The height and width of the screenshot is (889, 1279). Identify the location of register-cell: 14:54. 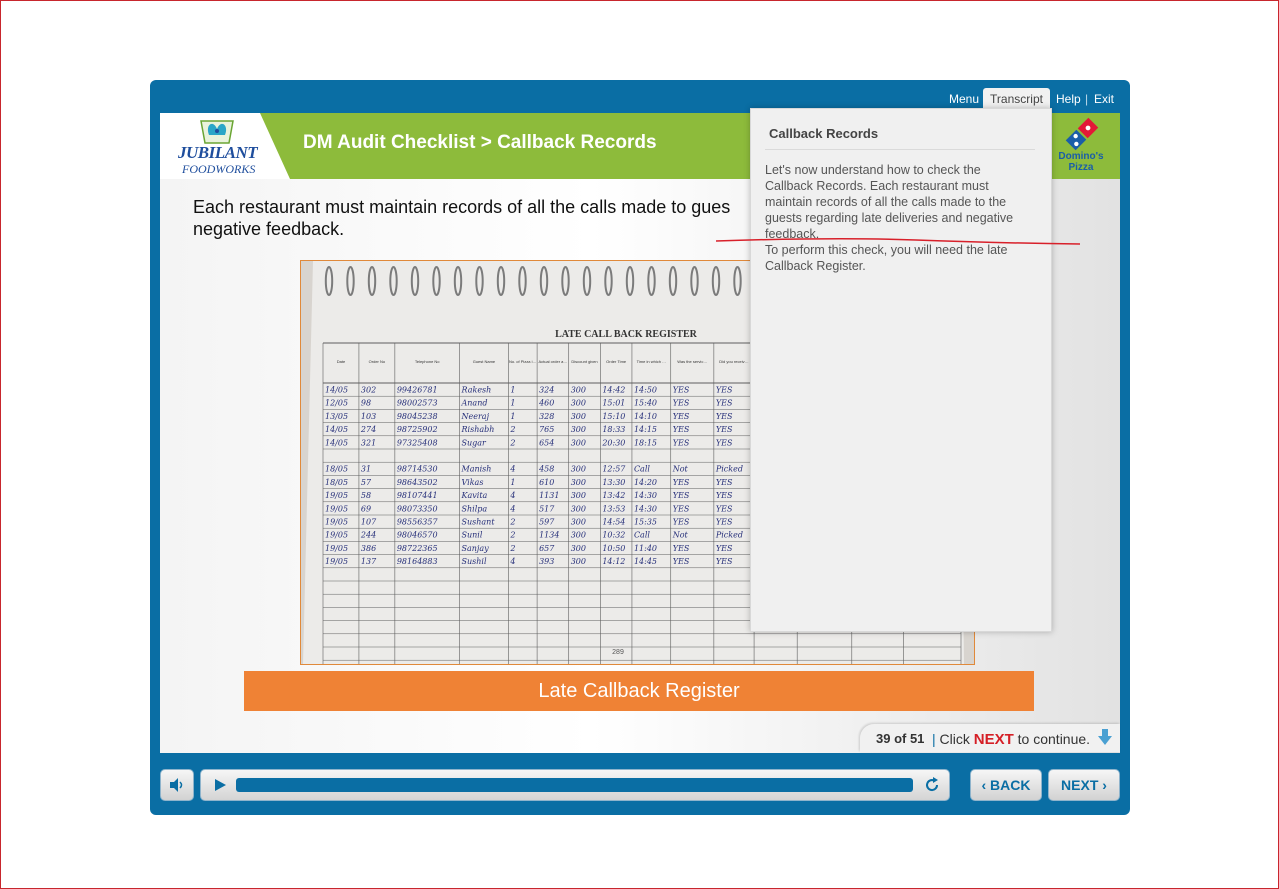
(613, 522).